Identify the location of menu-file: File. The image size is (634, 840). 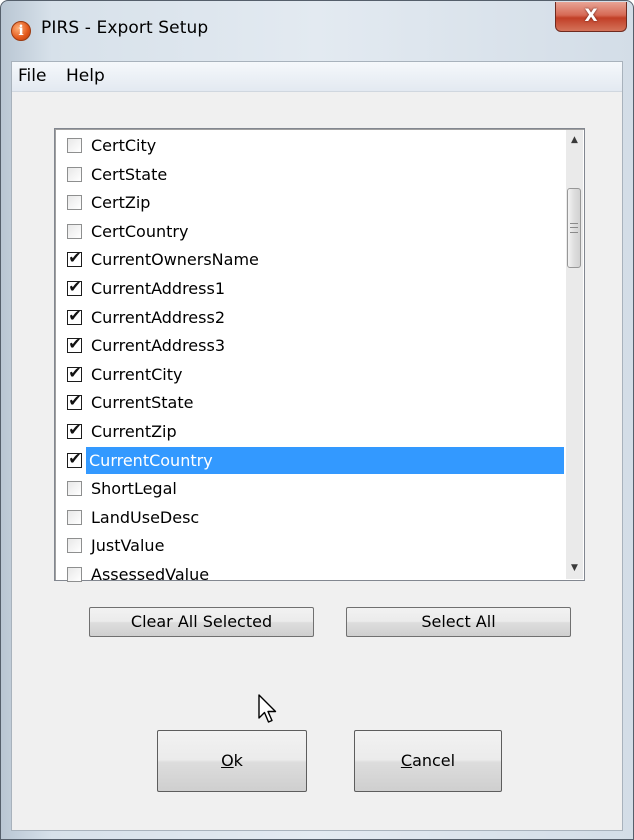
(32, 76).